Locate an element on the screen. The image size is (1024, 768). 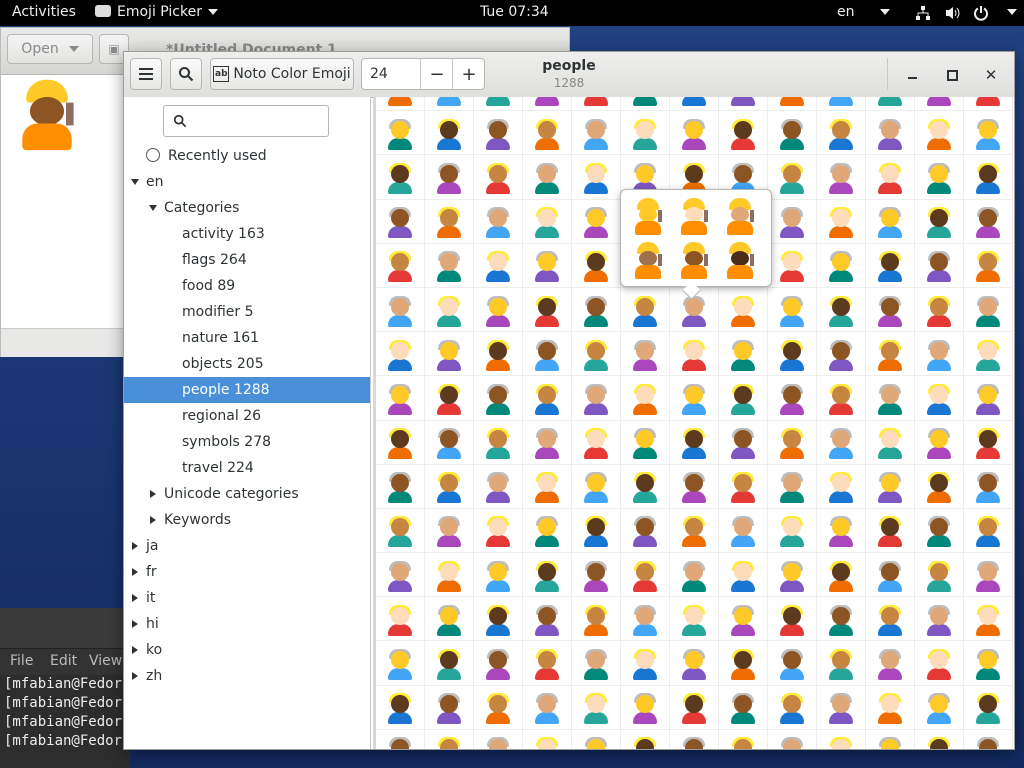
app-menu: Emoji Picker is located at coordinates (156, 12).